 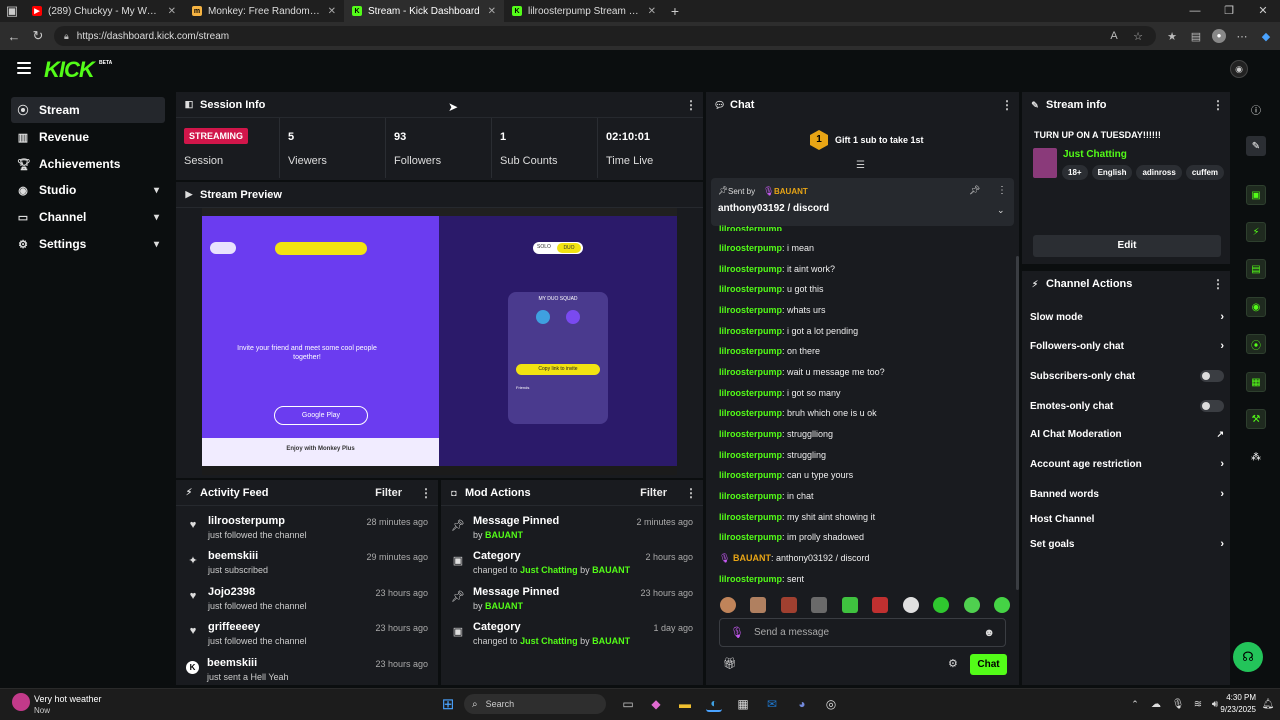 What do you see at coordinates (1256, 109) in the screenshot?
I see `info-icon: ⓘ` at bounding box center [1256, 109].